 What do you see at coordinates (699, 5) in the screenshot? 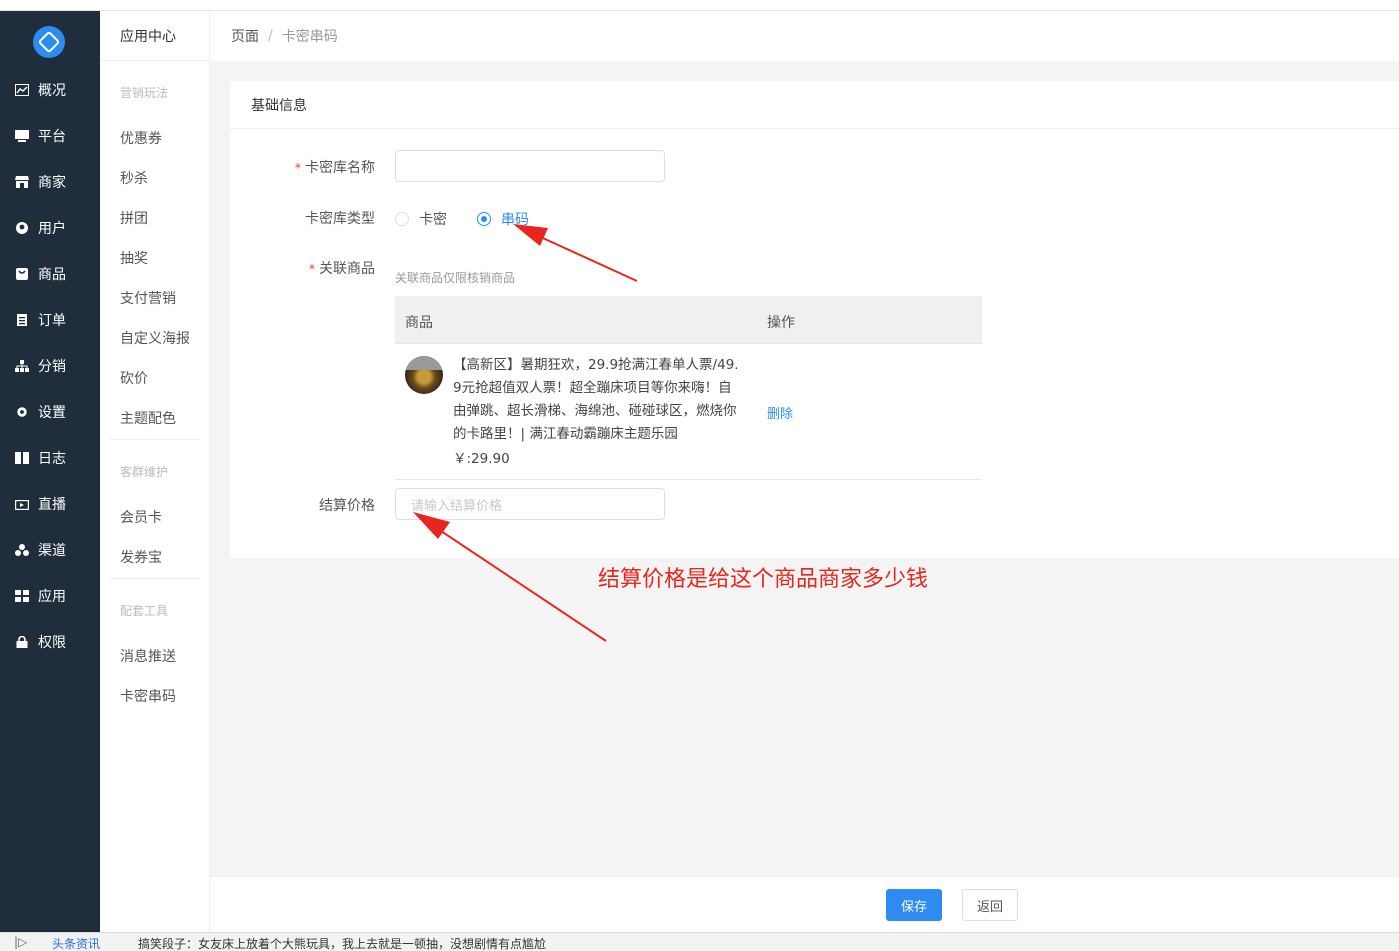
I see `browser-bookmark-strip` at bounding box center [699, 5].